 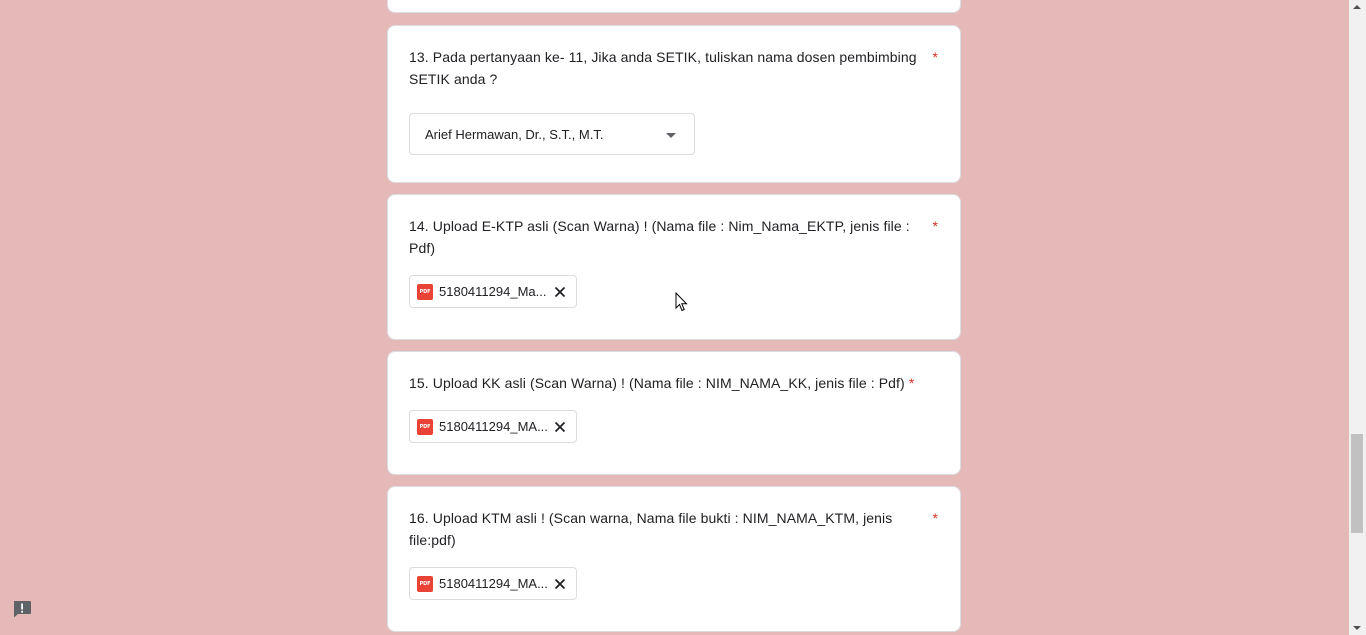 What do you see at coordinates (1357, 628) in the screenshot?
I see `scroll-down-arrow-icon` at bounding box center [1357, 628].